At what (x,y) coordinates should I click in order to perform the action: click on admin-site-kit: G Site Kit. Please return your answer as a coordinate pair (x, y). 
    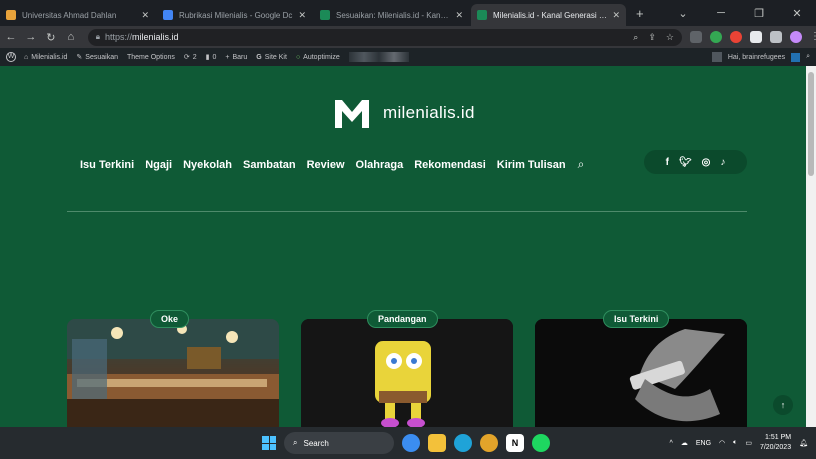
    Looking at the image, I should click on (271, 57).